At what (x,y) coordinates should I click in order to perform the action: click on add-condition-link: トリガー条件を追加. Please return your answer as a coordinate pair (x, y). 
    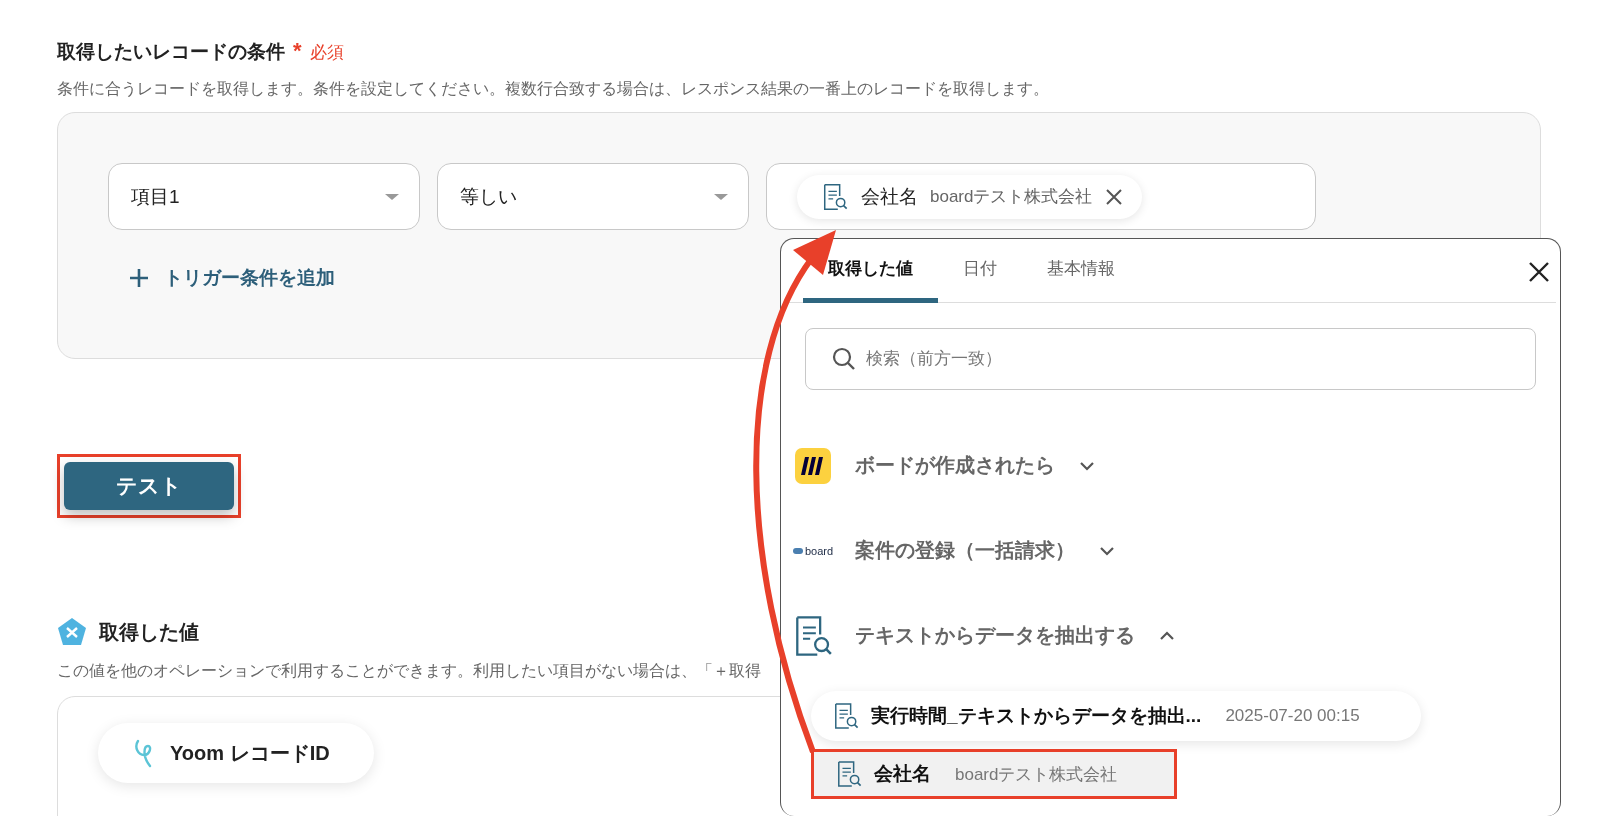
    Looking at the image, I should click on (249, 278).